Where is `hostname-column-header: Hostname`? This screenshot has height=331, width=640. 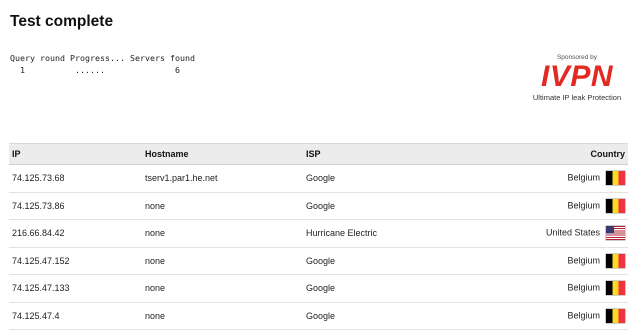 hostname-column-header: Hostname is located at coordinates (222, 154).